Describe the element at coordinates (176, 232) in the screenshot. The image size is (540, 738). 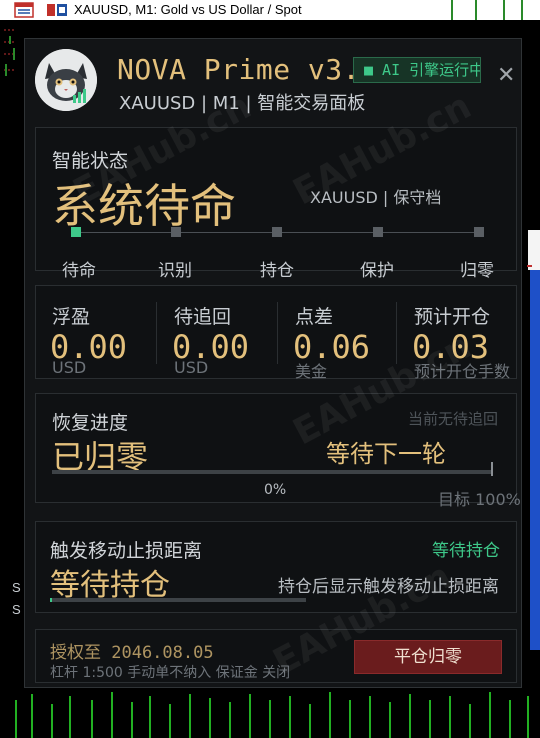
I see `step-dot-identify` at that location.